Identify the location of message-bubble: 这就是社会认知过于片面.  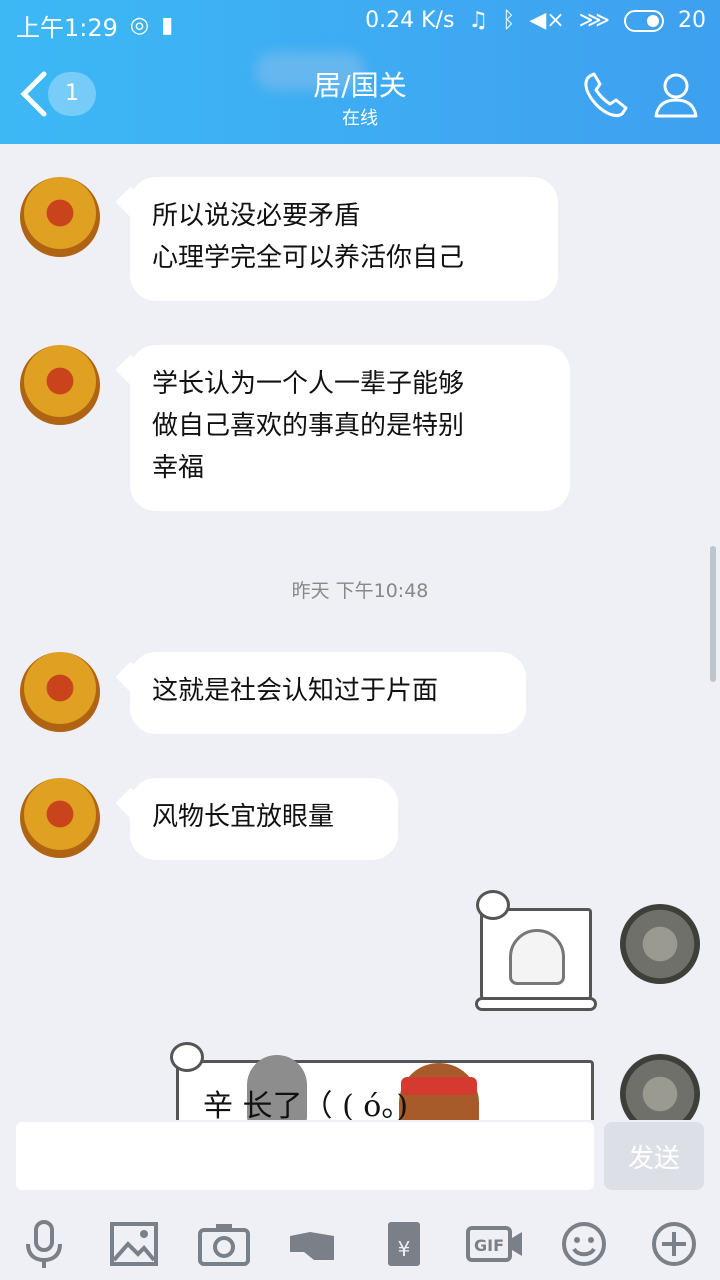
(328, 693).